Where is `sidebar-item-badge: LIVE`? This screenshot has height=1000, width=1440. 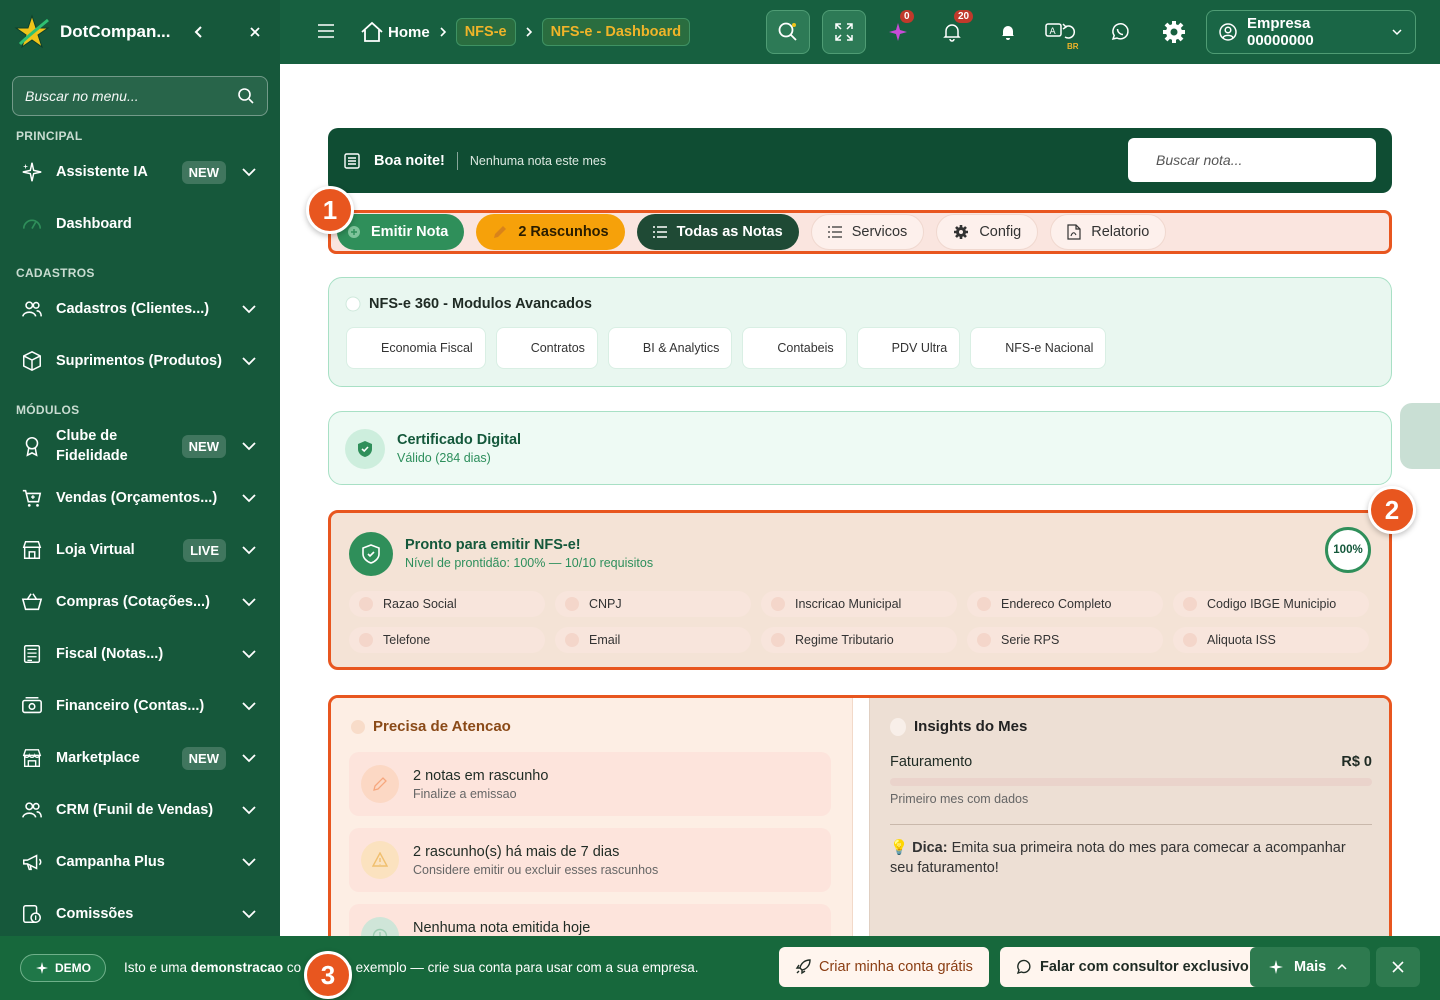 sidebar-item-badge: LIVE is located at coordinates (204, 550).